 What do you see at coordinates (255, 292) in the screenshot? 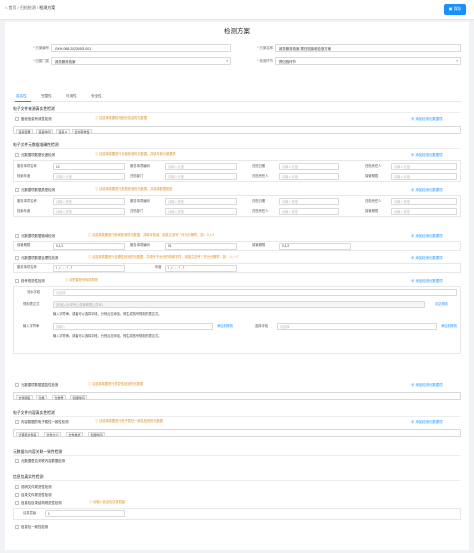
I see `flow-field-select: 请选择` at bounding box center [255, 292].